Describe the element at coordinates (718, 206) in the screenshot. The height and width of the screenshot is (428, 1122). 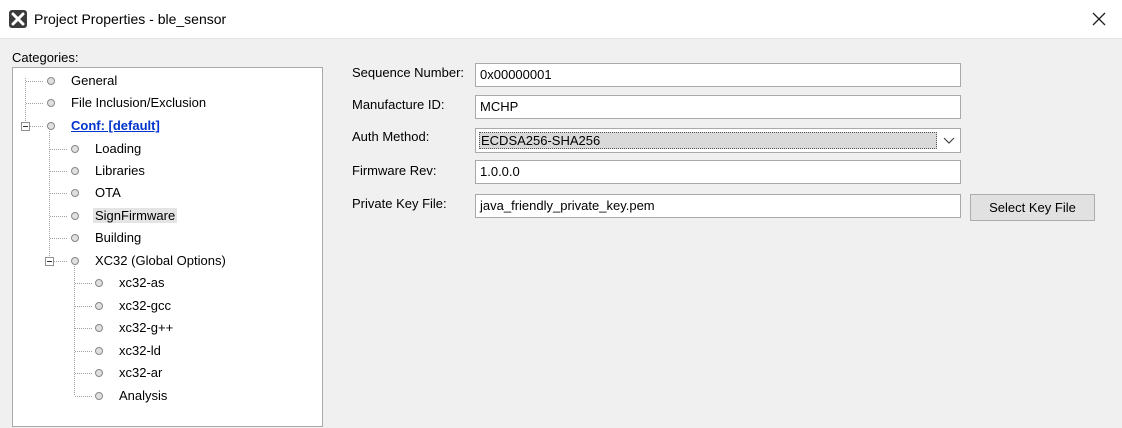
I see `private-key-file-input: java_friendly_private_key.pem` at that location.